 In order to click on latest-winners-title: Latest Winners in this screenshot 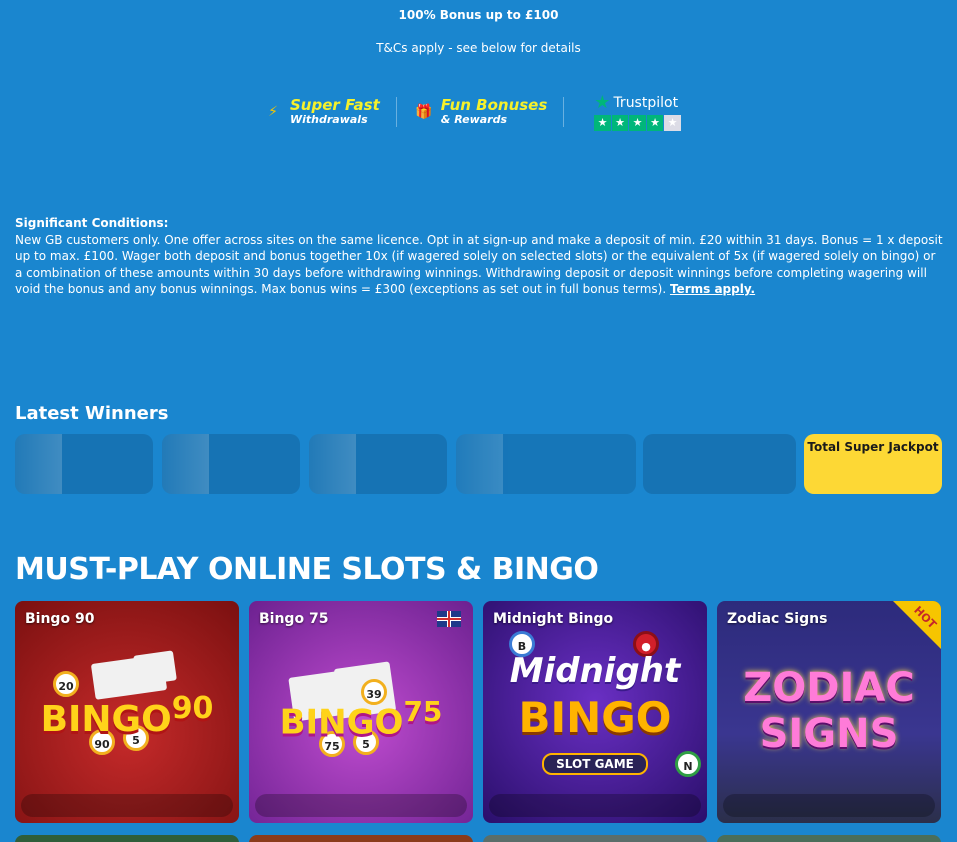, I will do `click(92, 413)`.